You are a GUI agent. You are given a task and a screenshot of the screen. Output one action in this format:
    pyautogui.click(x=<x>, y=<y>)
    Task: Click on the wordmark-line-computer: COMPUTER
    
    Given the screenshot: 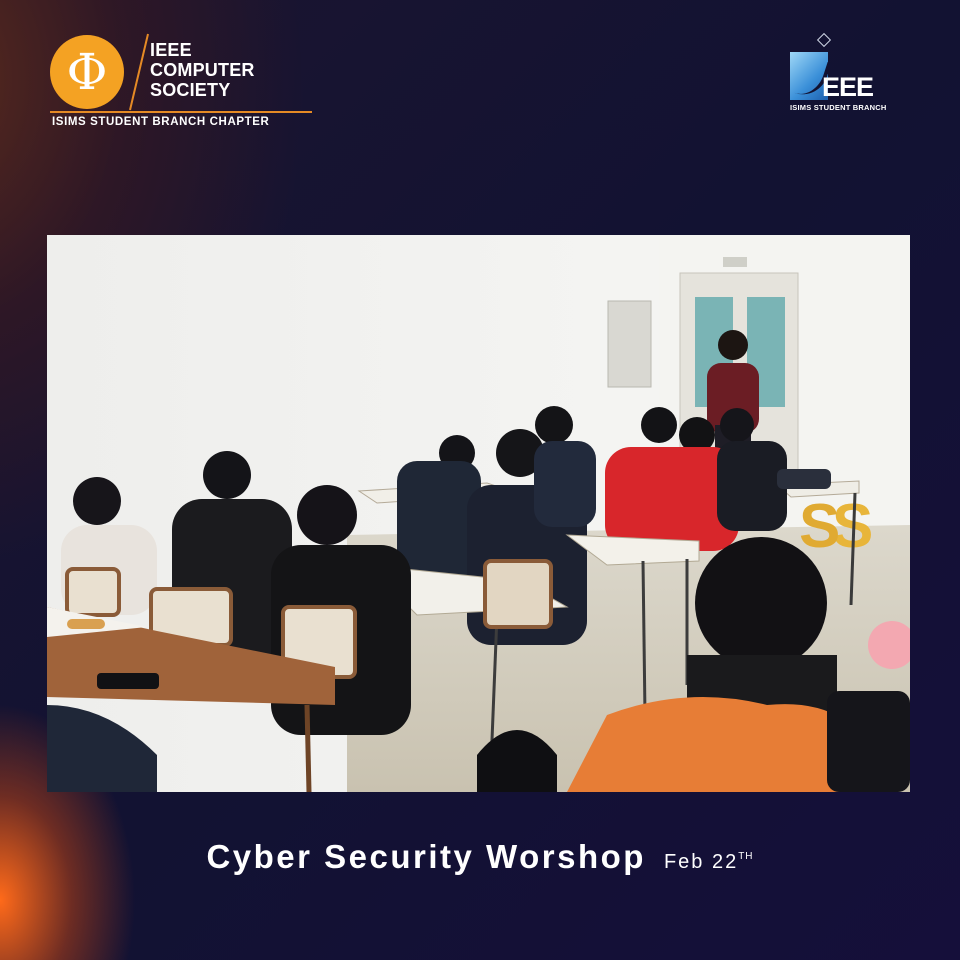 What is the action you would take?
    pyautogui.click(x=202, y=70)
    